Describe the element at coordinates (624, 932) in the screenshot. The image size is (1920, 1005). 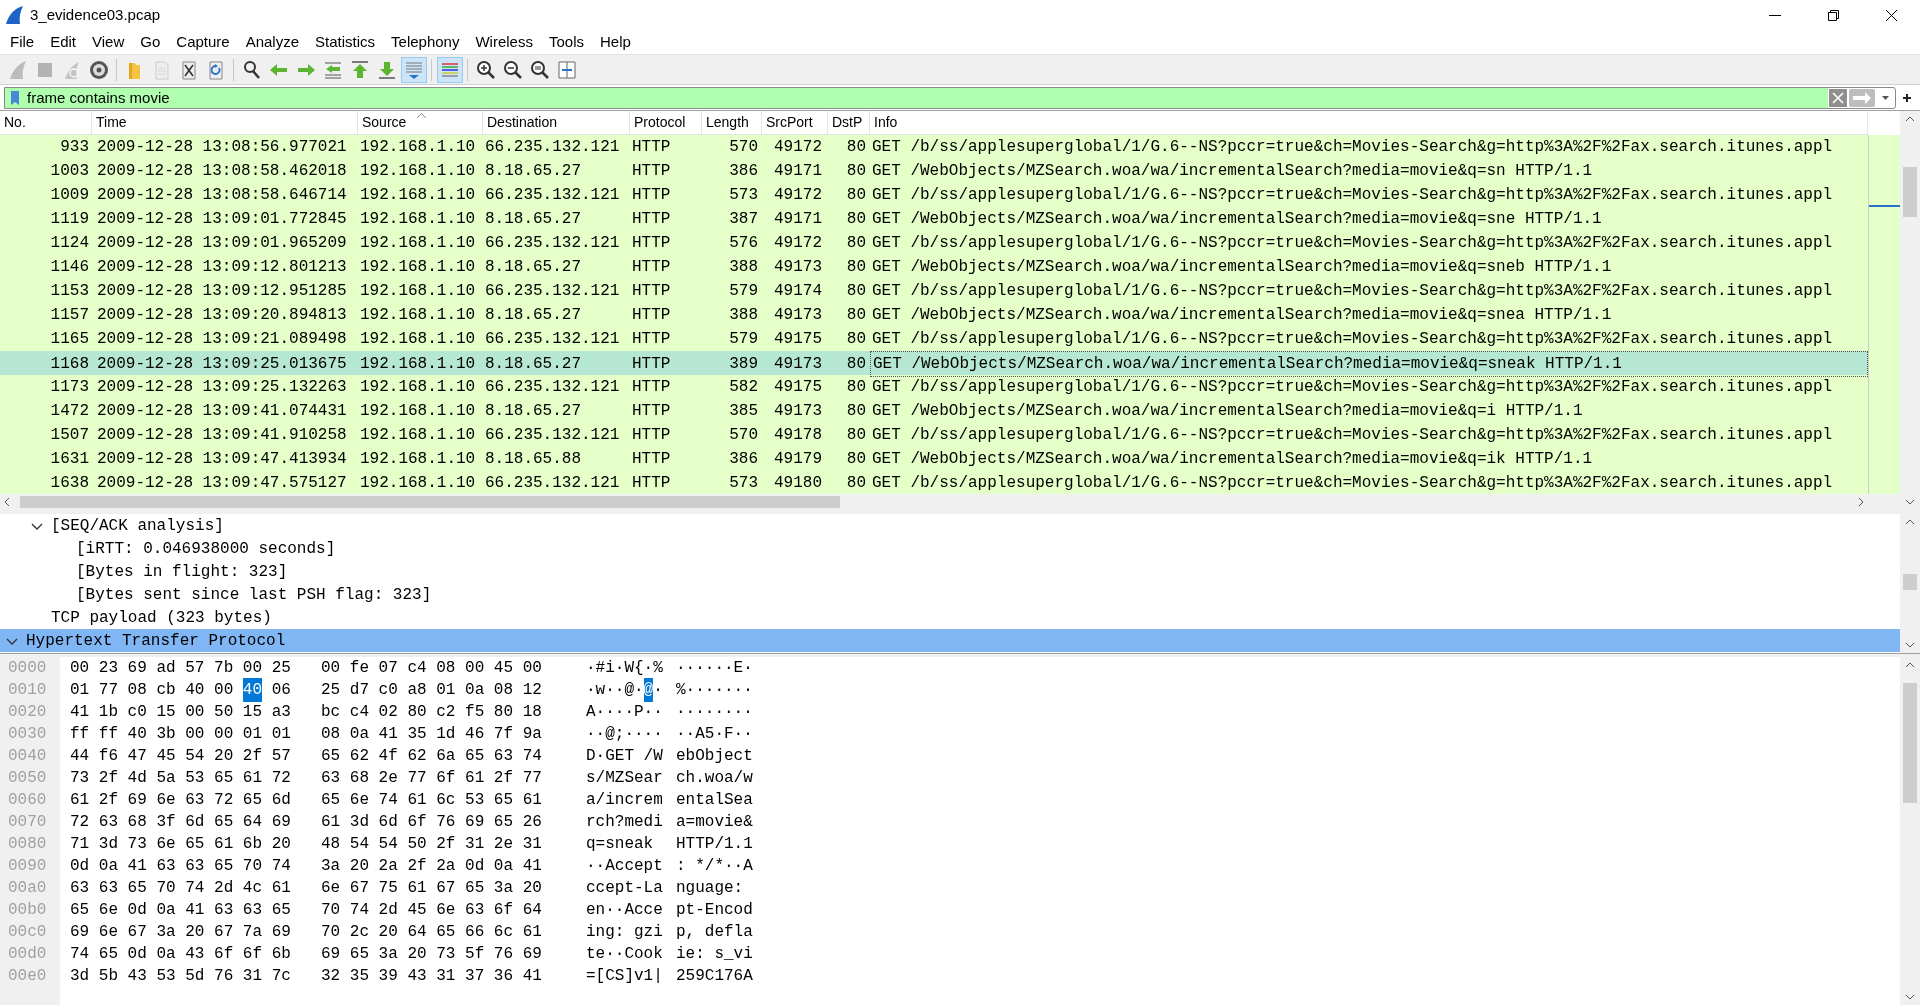
I see `ascii-text: ing: gzi` at that location.